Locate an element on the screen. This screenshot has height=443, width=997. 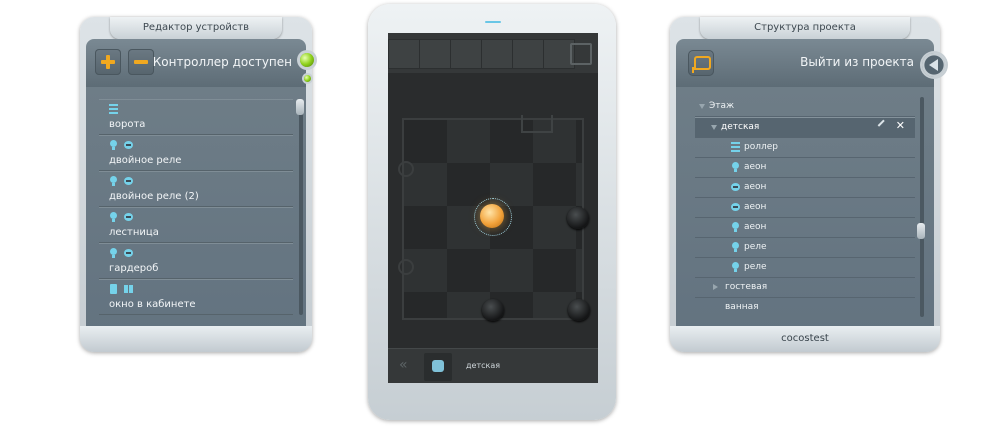
device-label: лестница is located at coordinates (134, 232).